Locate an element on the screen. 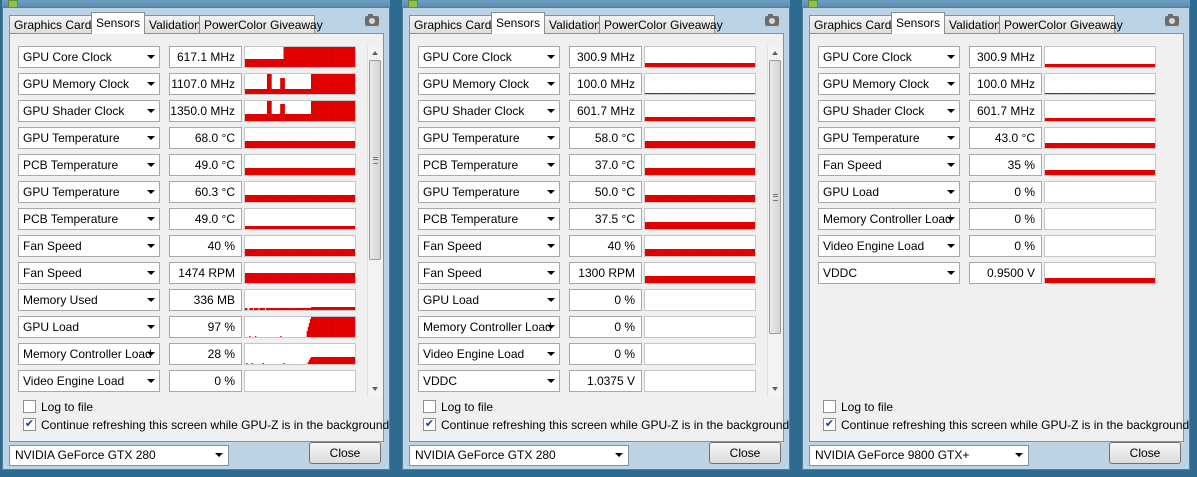 The width and height of the screenshot is (1197, 477). sensor-row: PCB Temperature 49.0 °C is located at coordinates (195, 165).